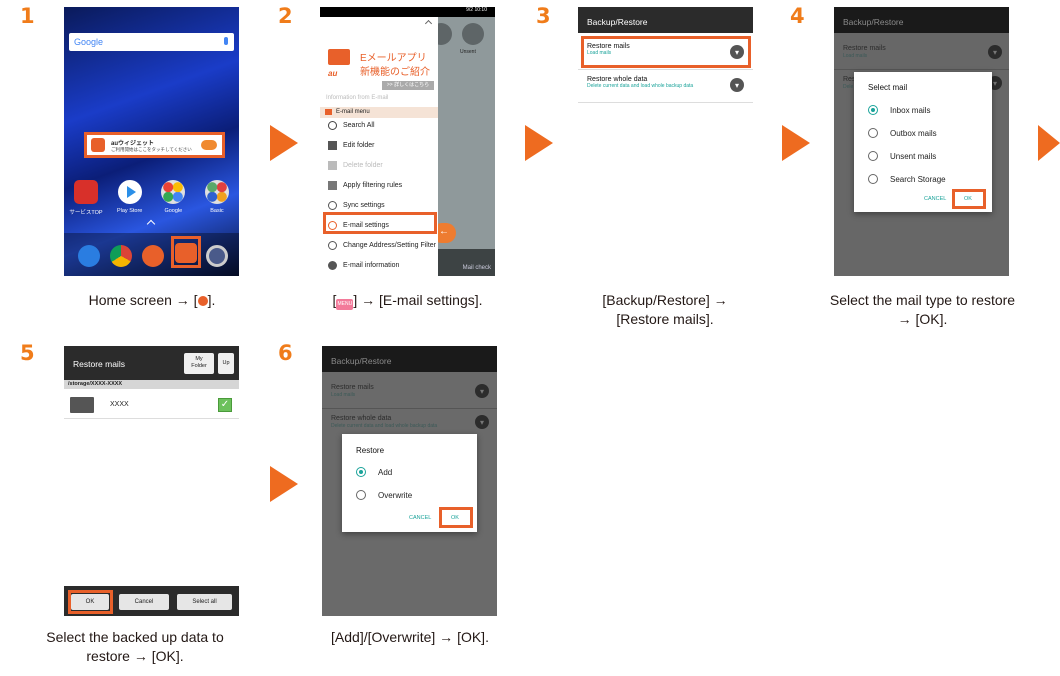 This screenshot has height=676, width=1060. I want to click on my-folder-button: My Folder, so click(199, 363).